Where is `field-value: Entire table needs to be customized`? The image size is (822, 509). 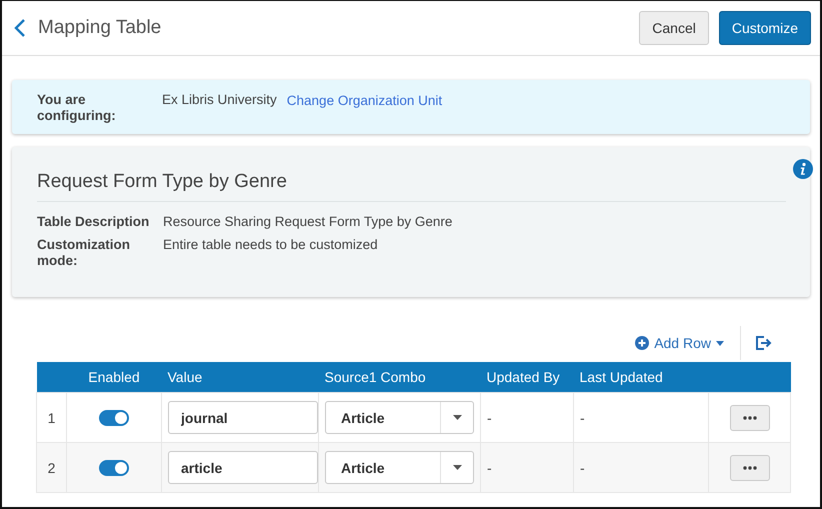
field-value: Entire table needs to be customized is located at coordinates (271, 245).